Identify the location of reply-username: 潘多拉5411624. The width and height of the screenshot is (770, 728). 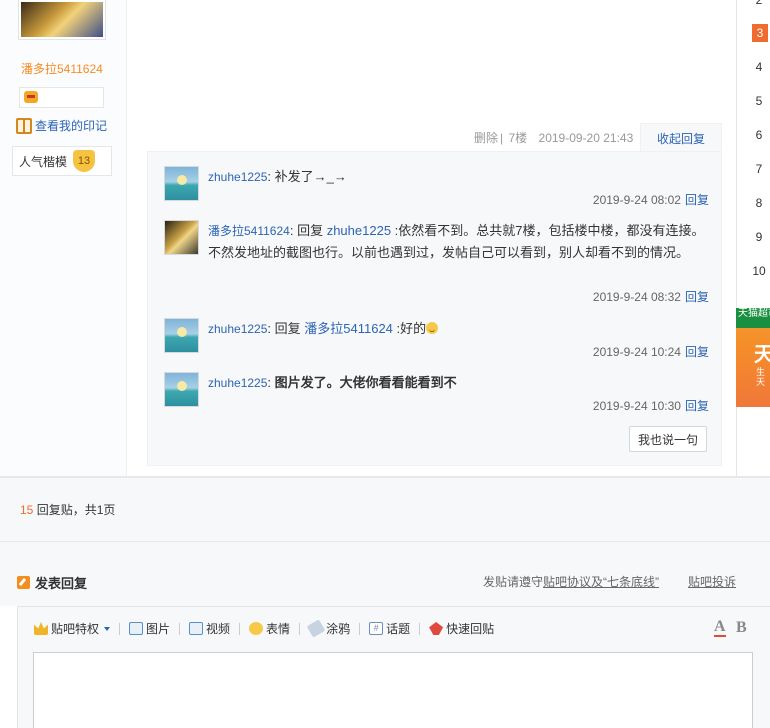
(249, 231).